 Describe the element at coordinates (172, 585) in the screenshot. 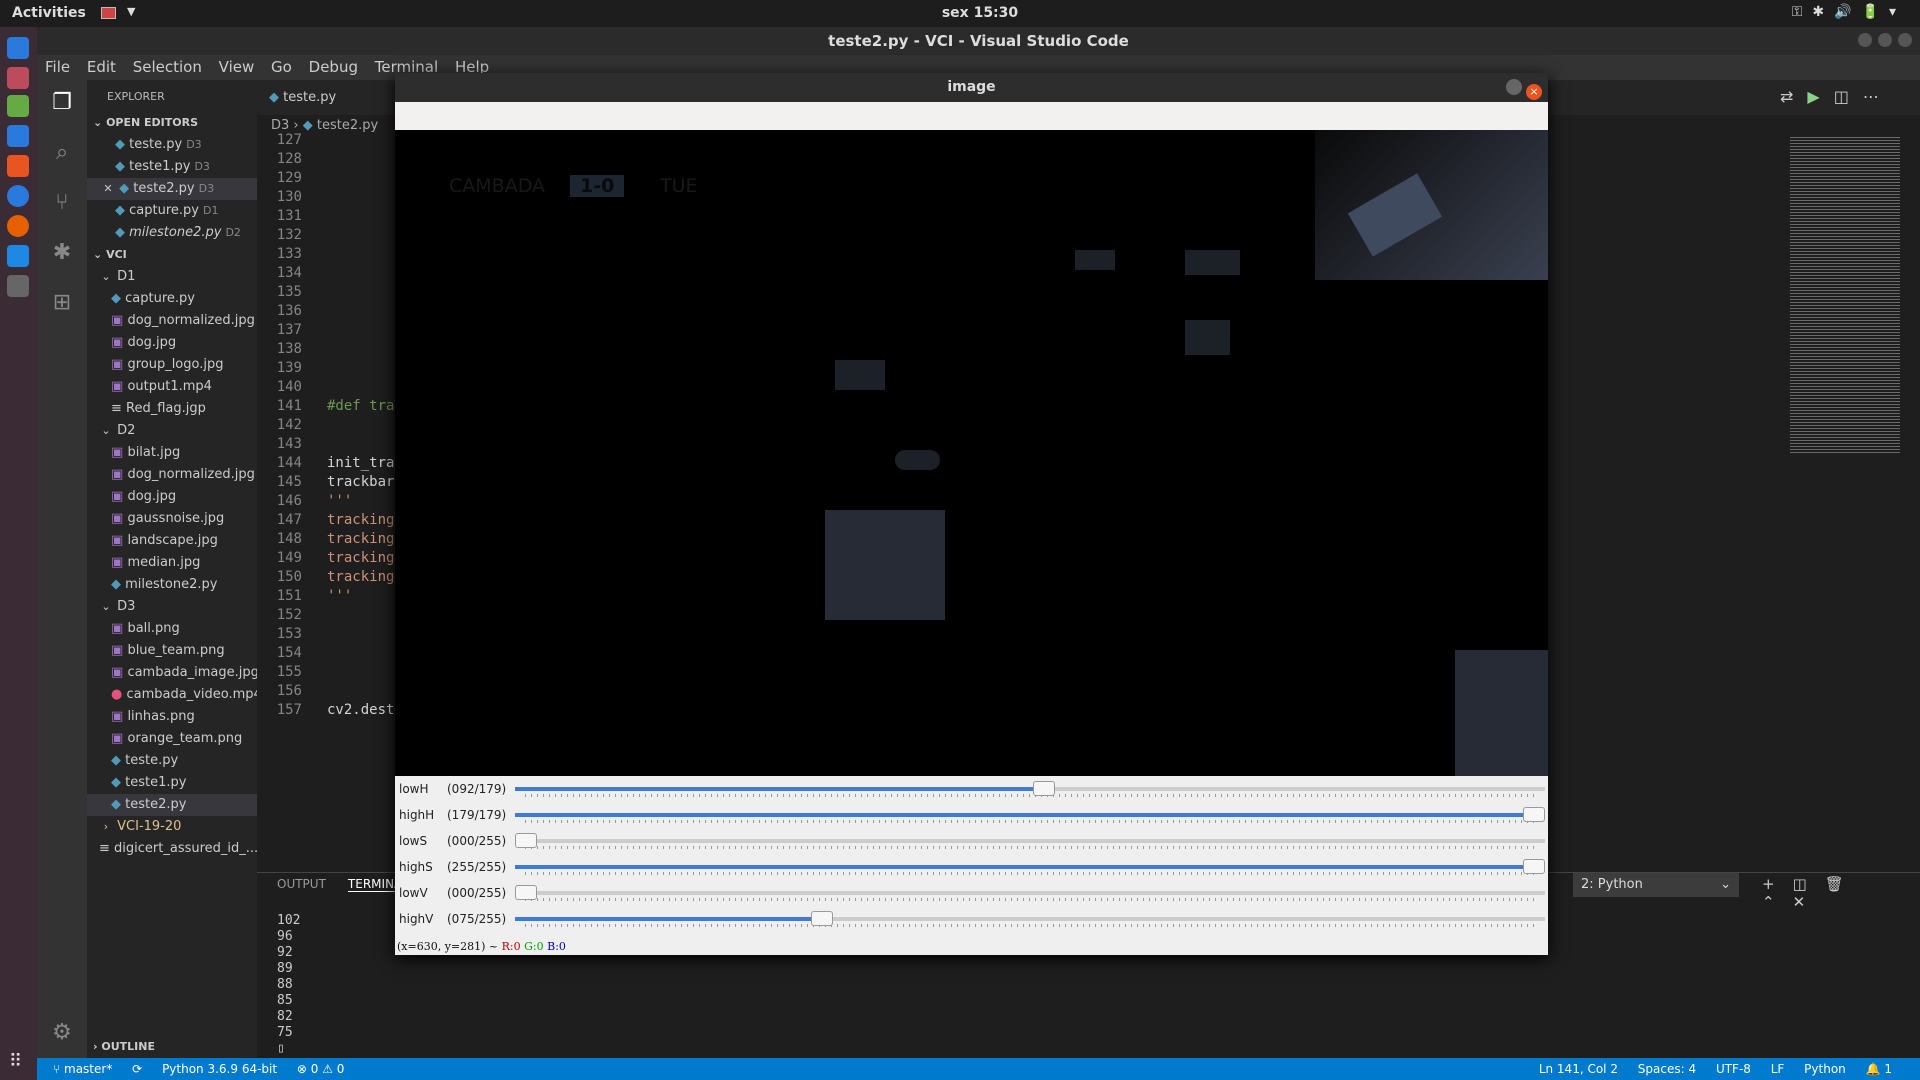

I see `file-item: ◆ milestone2.py` at that location.